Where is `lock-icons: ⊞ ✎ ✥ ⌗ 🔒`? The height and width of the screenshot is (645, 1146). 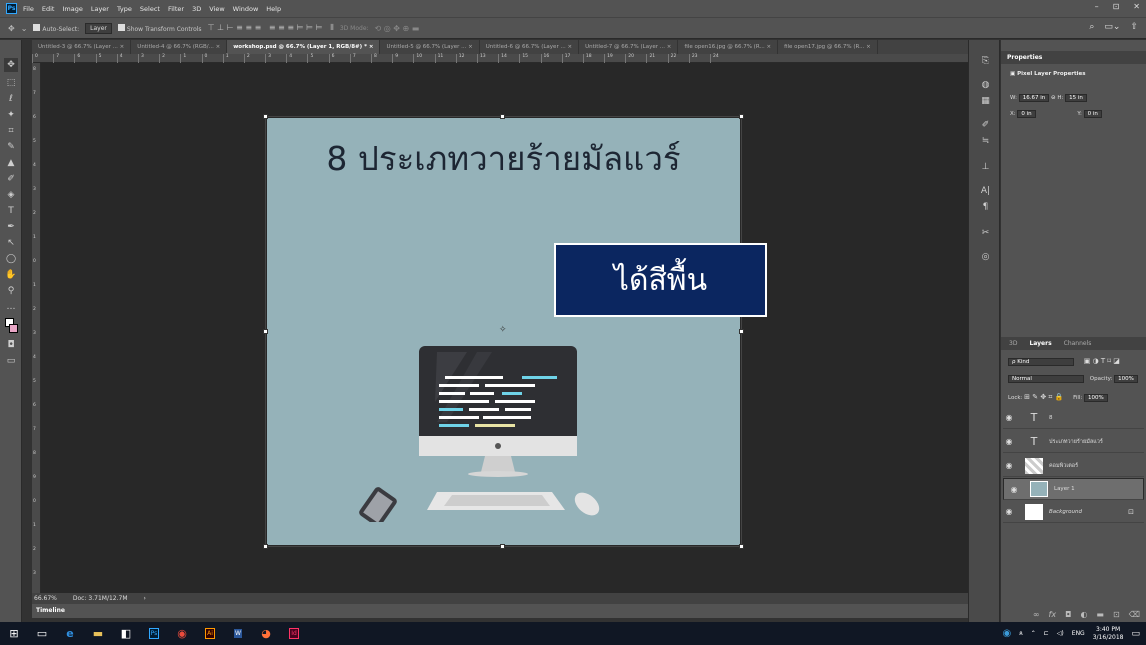 lock-icons: ⊞ ✎ ✥ ⌗ 🔒 is located at coordinates (1043, 397).